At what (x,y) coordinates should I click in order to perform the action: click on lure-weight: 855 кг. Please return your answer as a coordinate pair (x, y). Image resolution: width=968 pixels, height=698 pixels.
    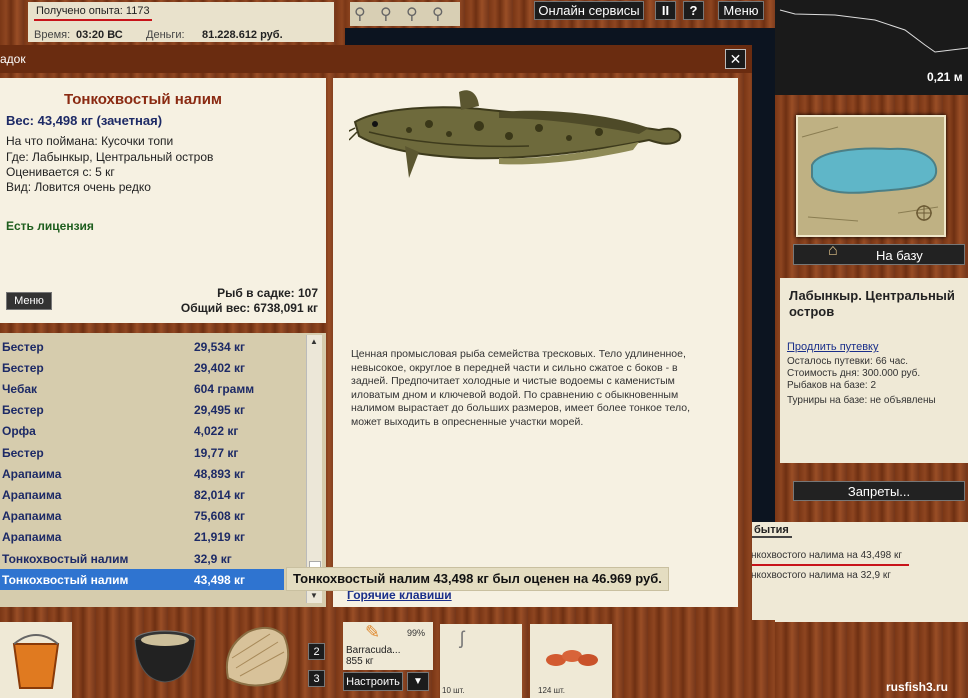
    Looking at the image, I should click on (360, 661).